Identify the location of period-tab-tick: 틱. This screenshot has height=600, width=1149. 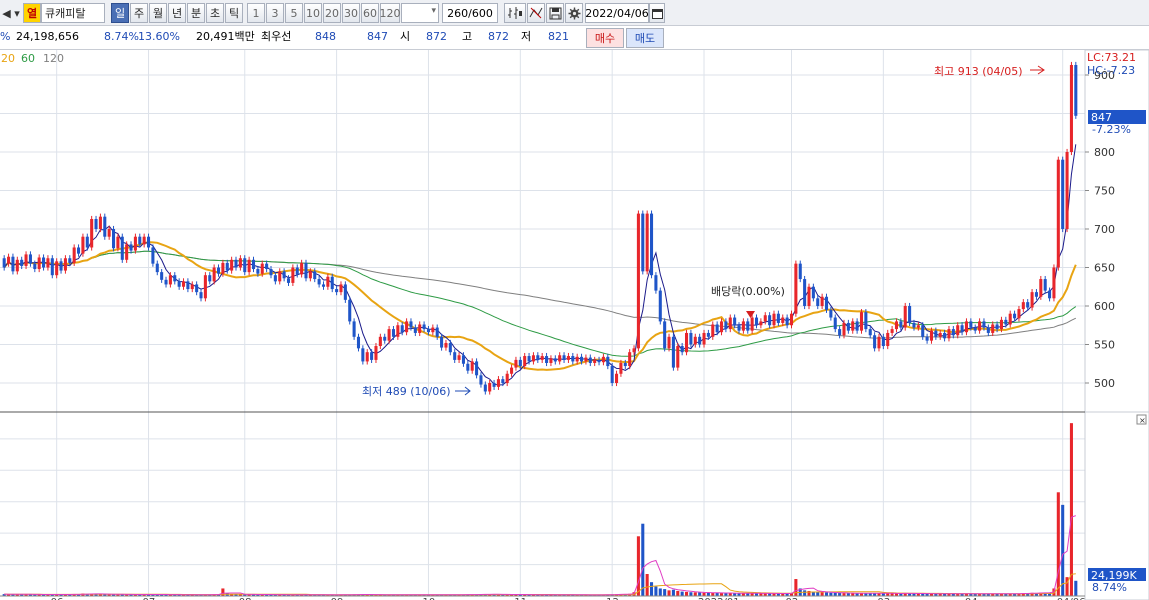
(234, 13).